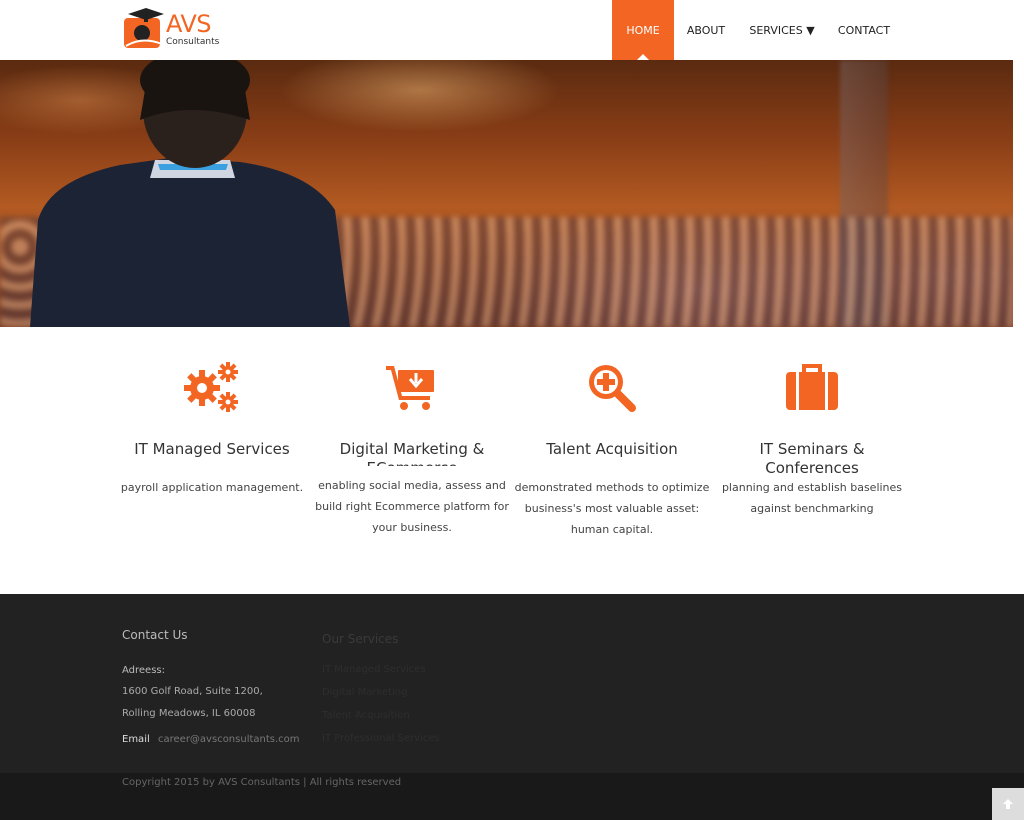  I want to click on brand-logo: AVS Consultants, so click(170, 30).